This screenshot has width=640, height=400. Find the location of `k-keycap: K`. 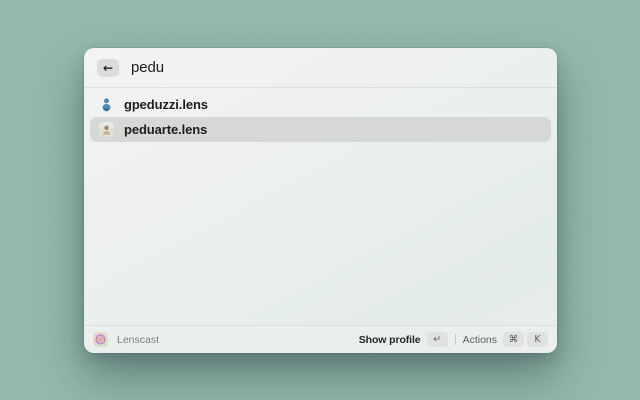

k-keycap: K is located at coordinates (537, 339).